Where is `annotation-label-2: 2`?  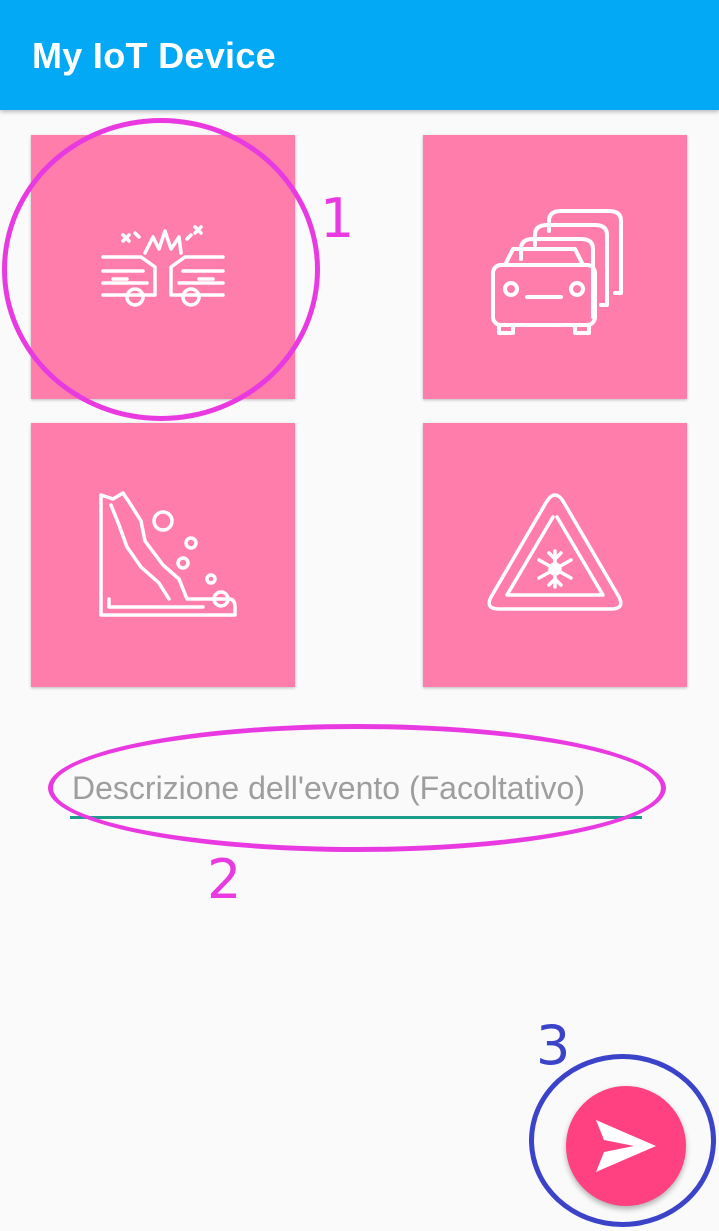 annotation-label-2: 2 is located at coordinates (224, 879).